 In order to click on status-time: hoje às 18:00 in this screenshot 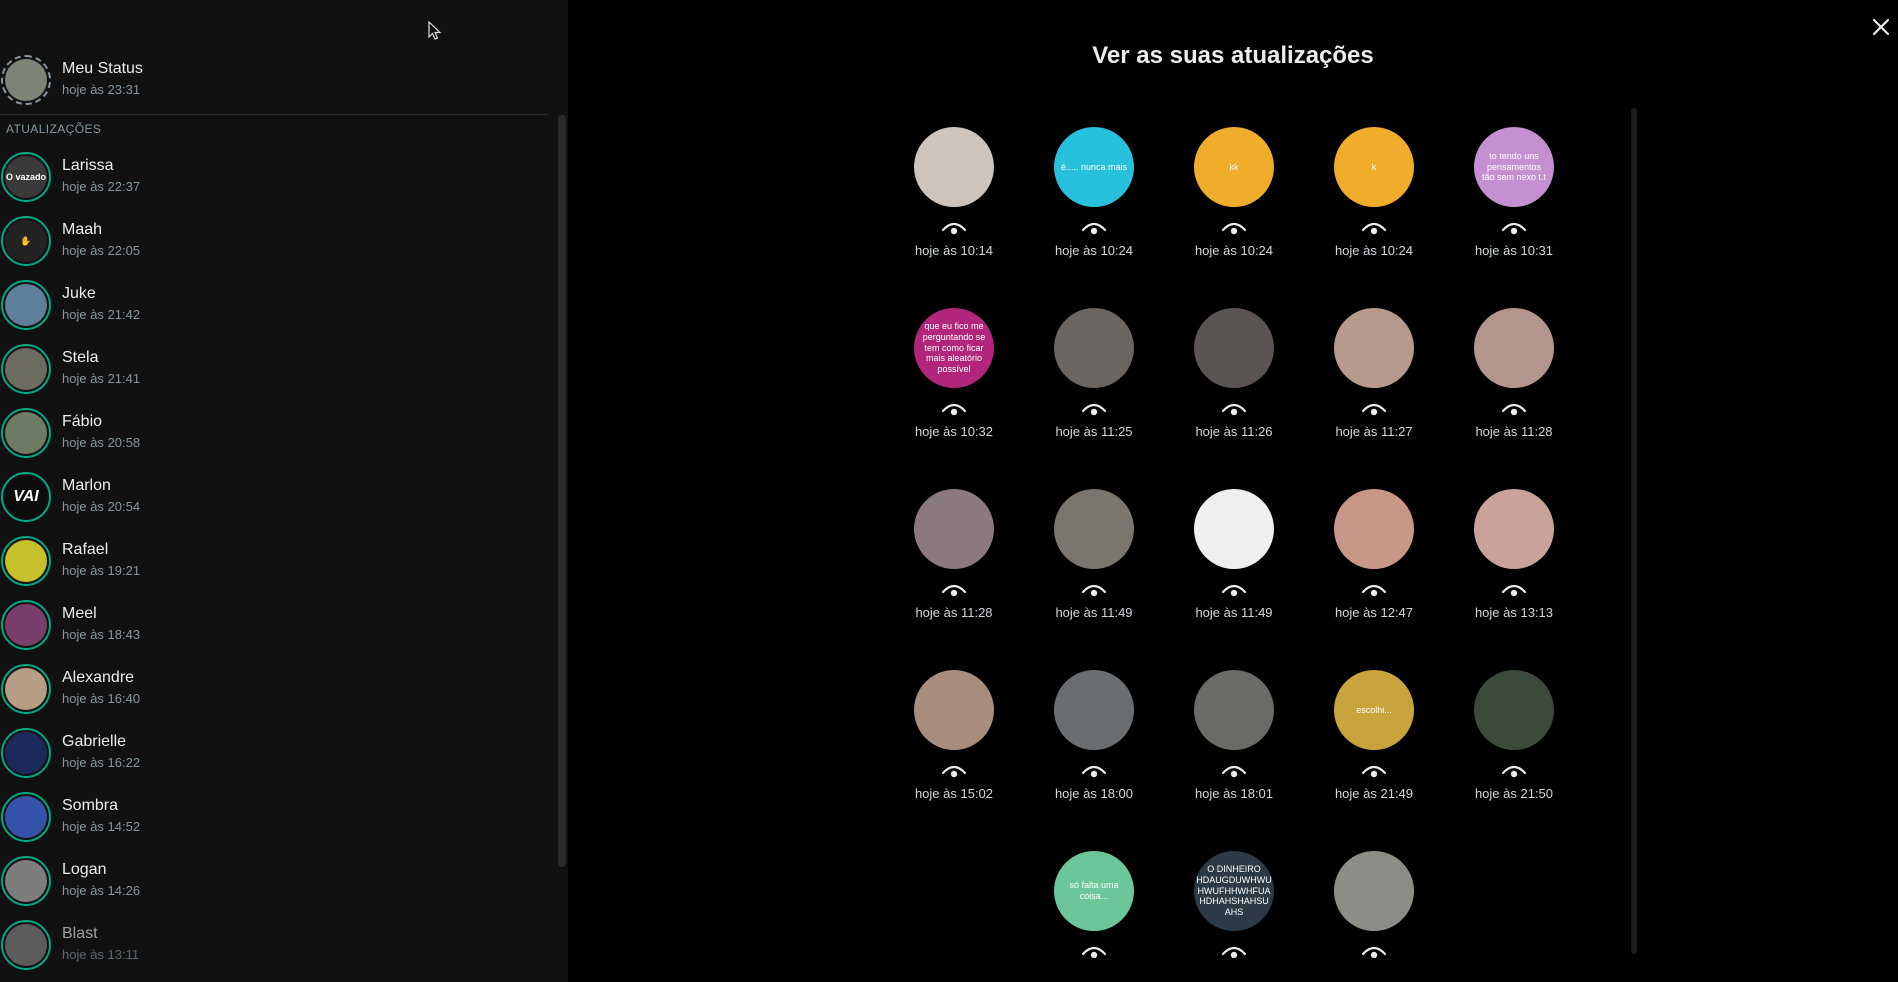, I will do `click(1094, 793)`.